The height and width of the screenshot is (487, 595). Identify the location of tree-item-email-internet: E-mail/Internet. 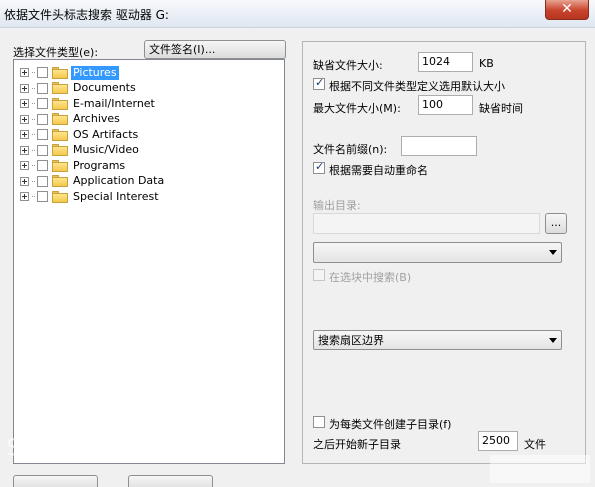
(88, 103).